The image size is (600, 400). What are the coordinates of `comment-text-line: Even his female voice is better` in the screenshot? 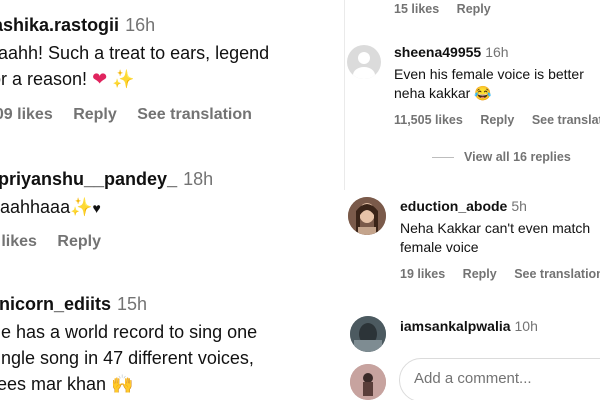 It's located at (489, 74).